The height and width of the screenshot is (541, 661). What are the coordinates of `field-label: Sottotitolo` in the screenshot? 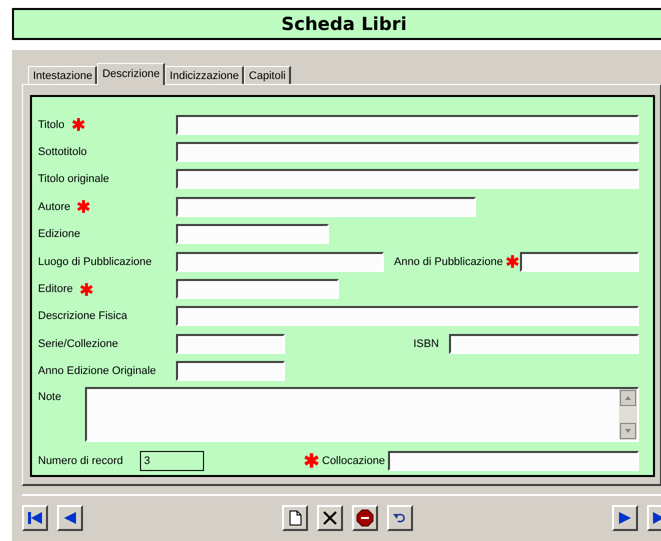 It's located at (62, 152).